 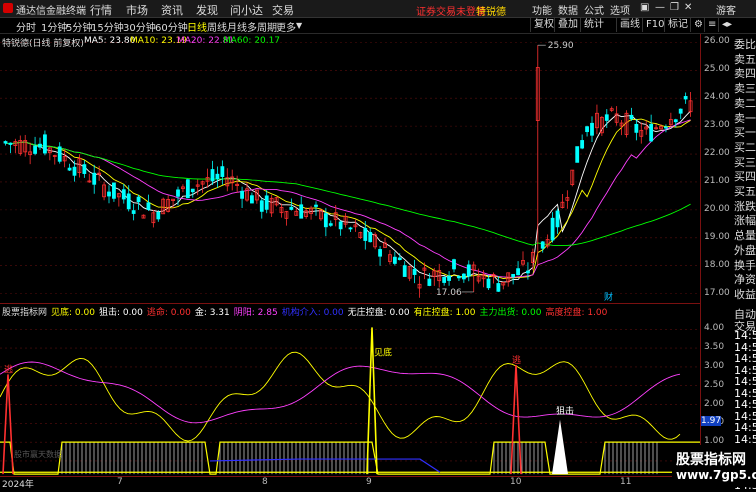 What do you see at coordinates (565, 411) in the screenshot?
I see `signal-annotation: 狙击` at bounding box center [565, 411].